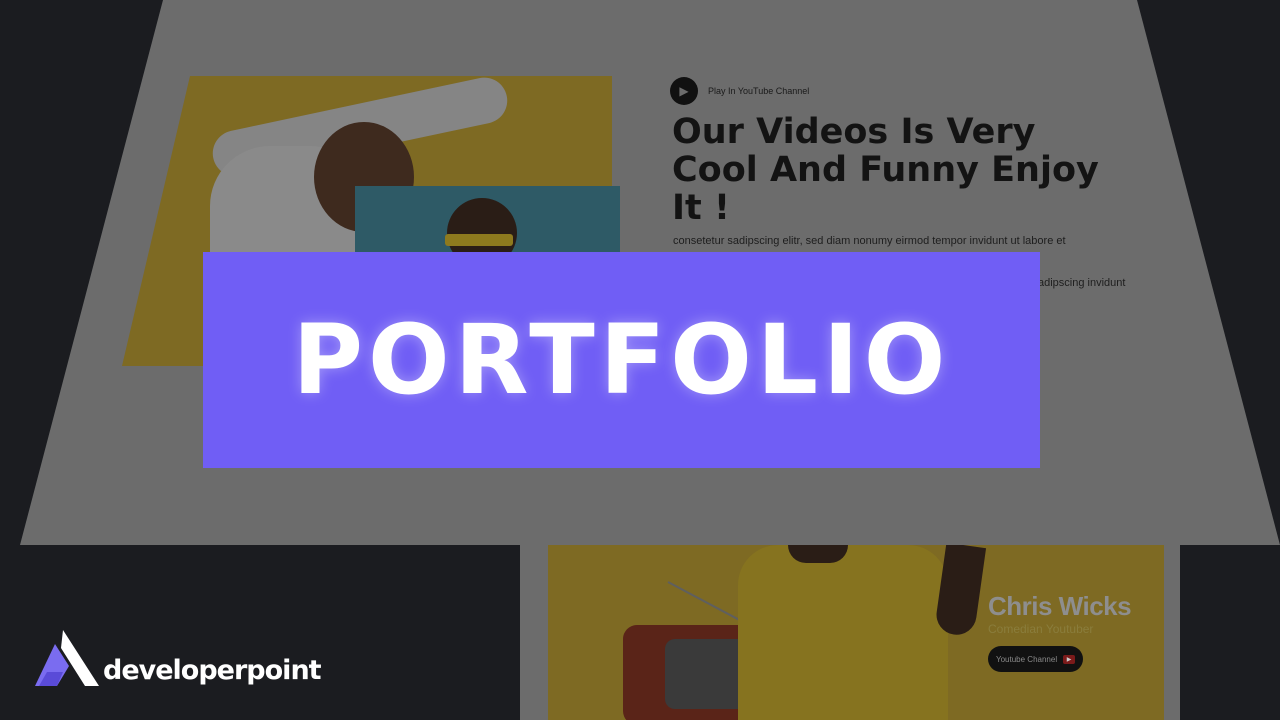 The image size is (1280, 720). What do you see at coordinates (1082, 283) in the screenshot?
I see `mockup-paragraph-fragment: adipscing invidunt` at bounding box center [1082, 283].